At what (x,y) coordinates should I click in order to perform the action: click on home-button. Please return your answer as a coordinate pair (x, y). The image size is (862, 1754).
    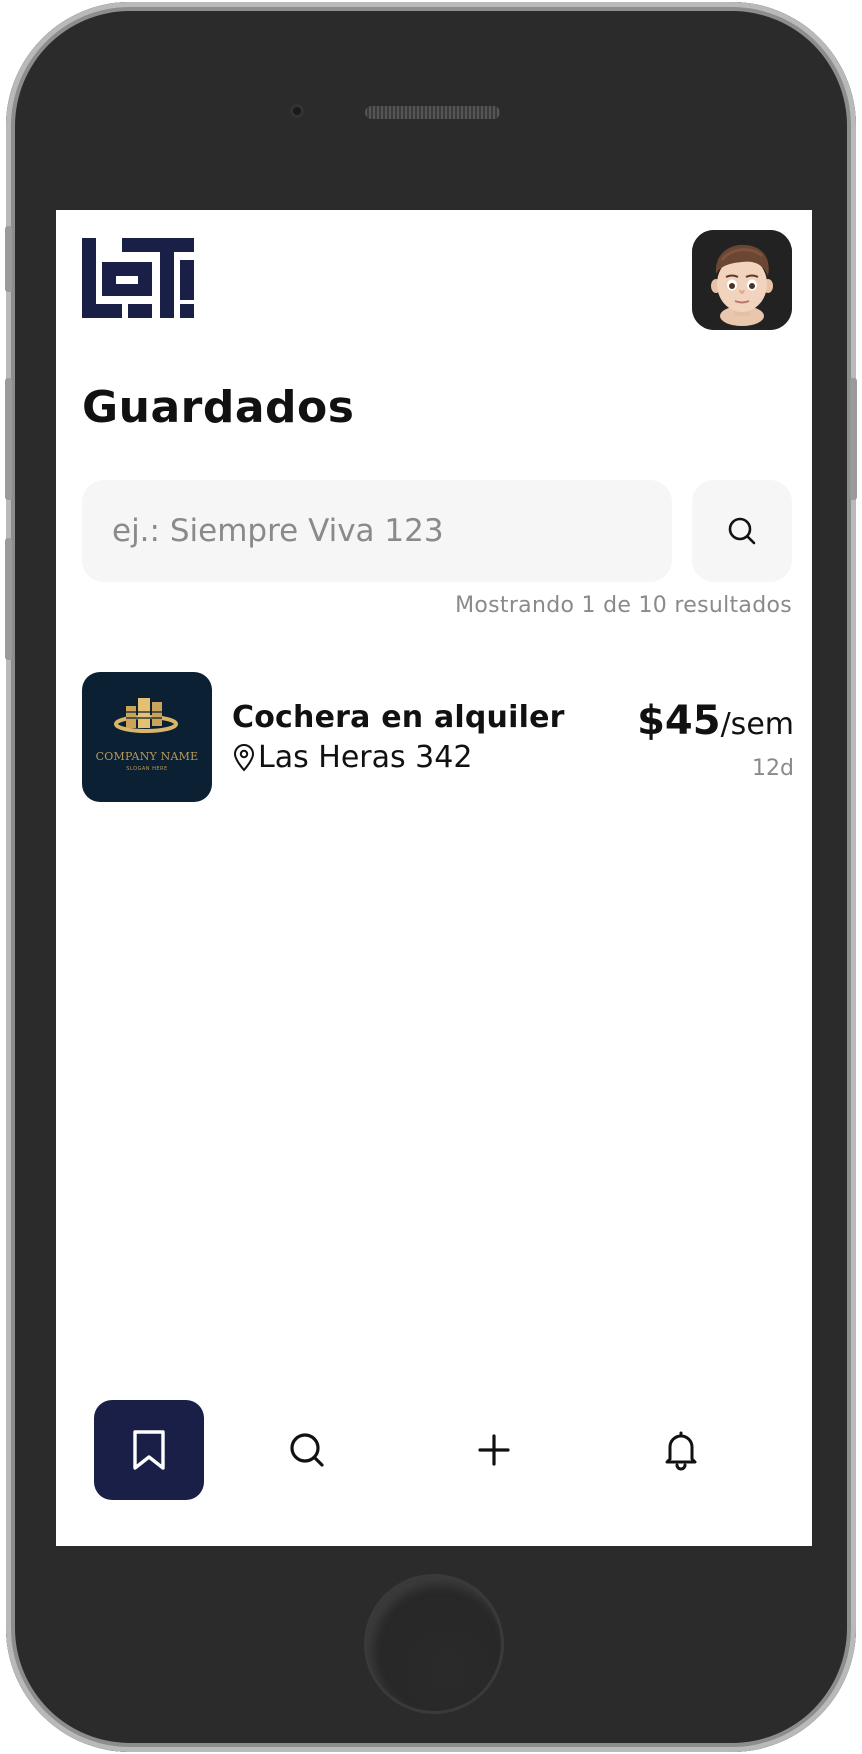
    Looking at the image, I should click on (434, 1644).